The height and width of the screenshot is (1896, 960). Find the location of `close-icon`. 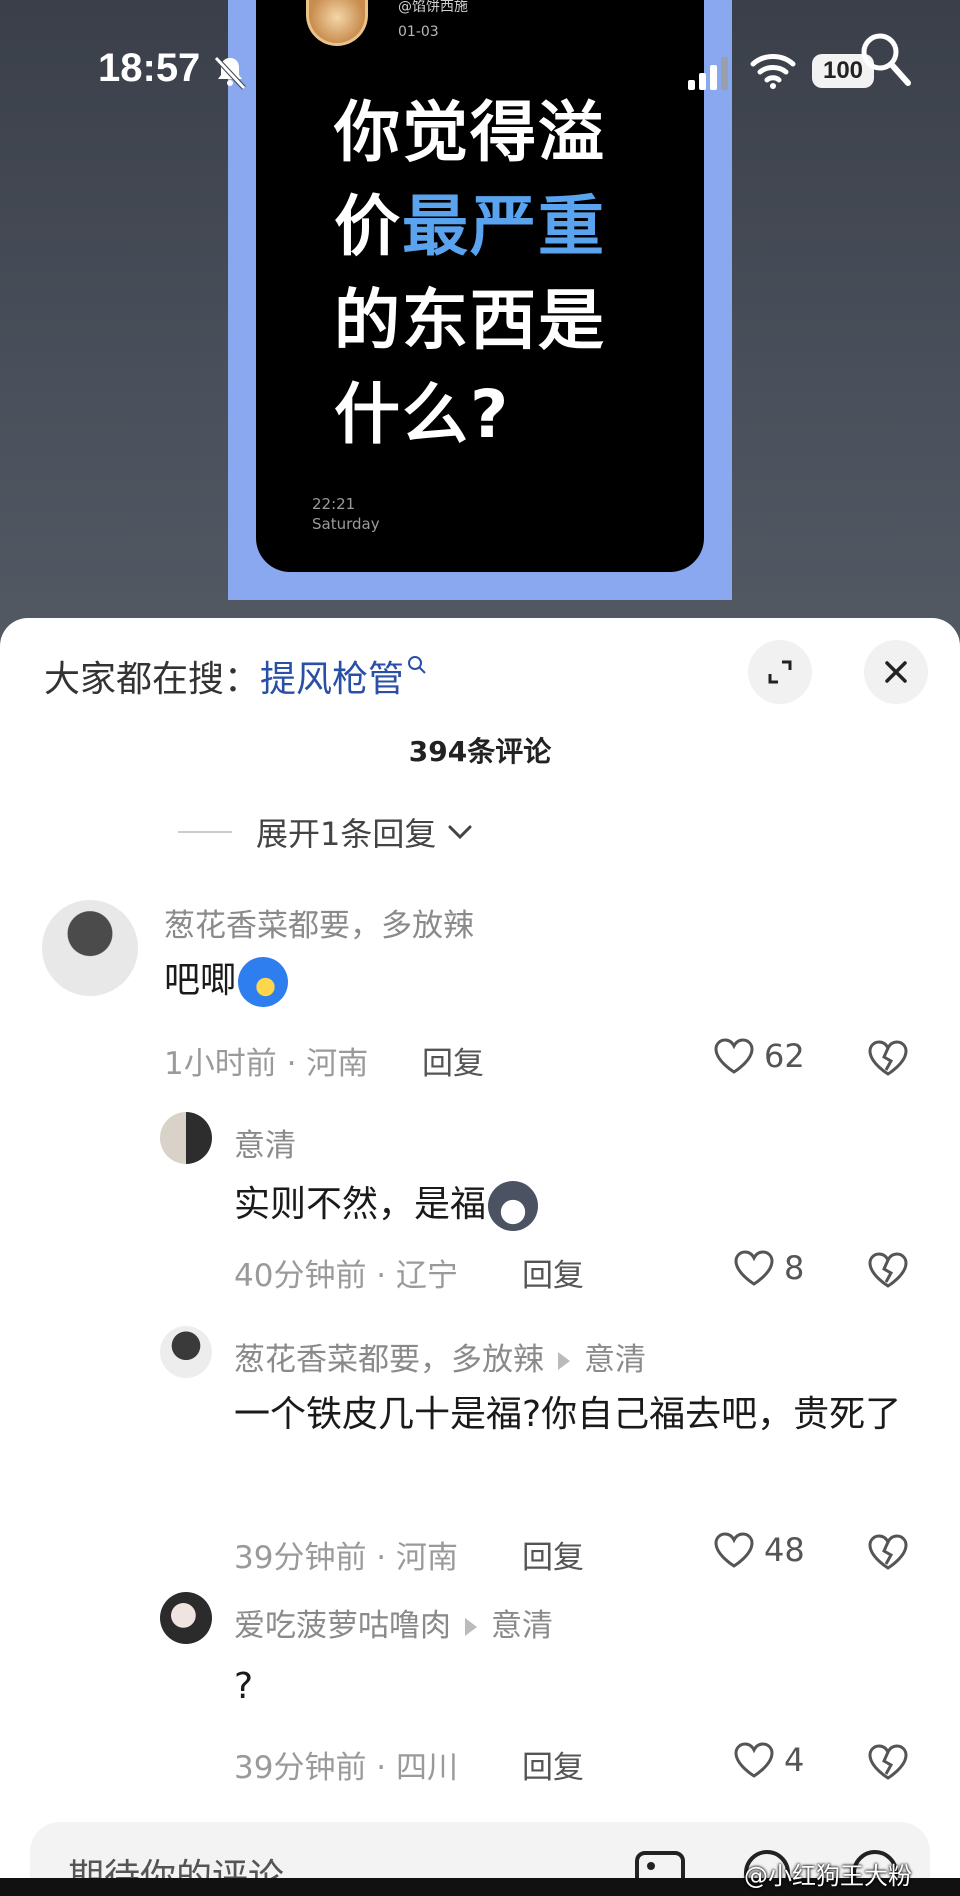

close-icon is located at coordinates (896, 672).